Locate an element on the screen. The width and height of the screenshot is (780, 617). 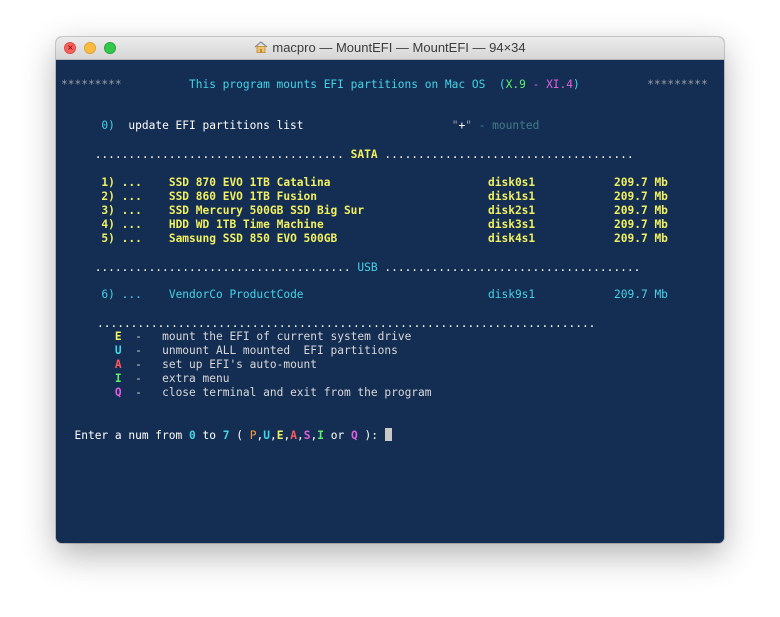
partition-row: 4) ... HDD WD 1TB Time Machine is located at coordinates (192, 225).